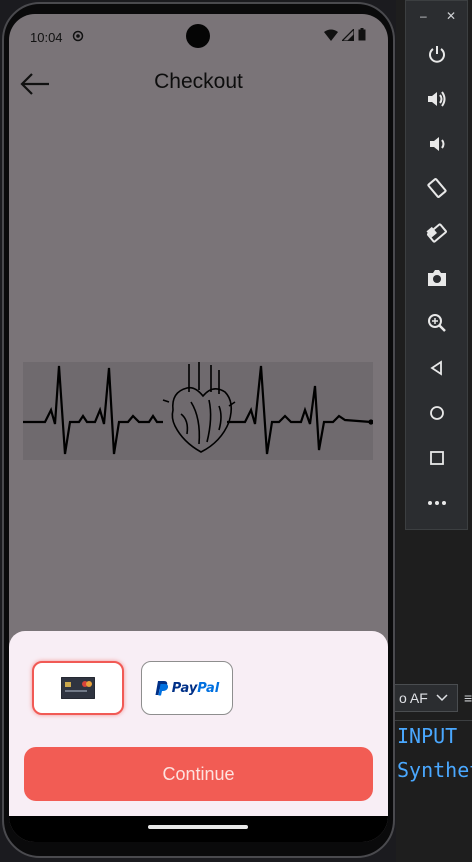  I want to click on power-icon, so click(437, 54).